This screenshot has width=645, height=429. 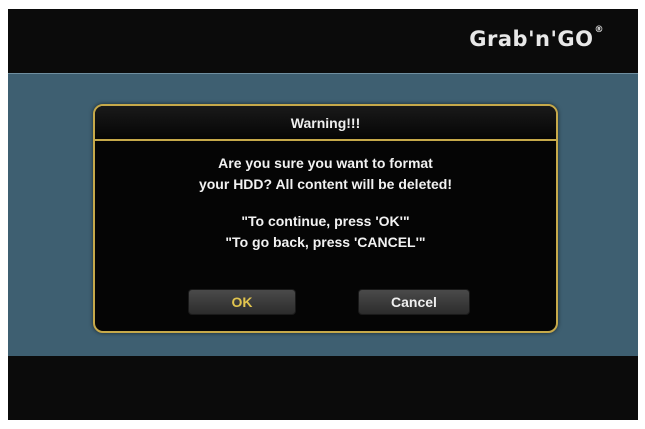 What do you see at coordinates (325, 221) in the screenshot?
I see `instruction-line-1: "To continue, press 'OK'"` at bounding box center [325, 221].